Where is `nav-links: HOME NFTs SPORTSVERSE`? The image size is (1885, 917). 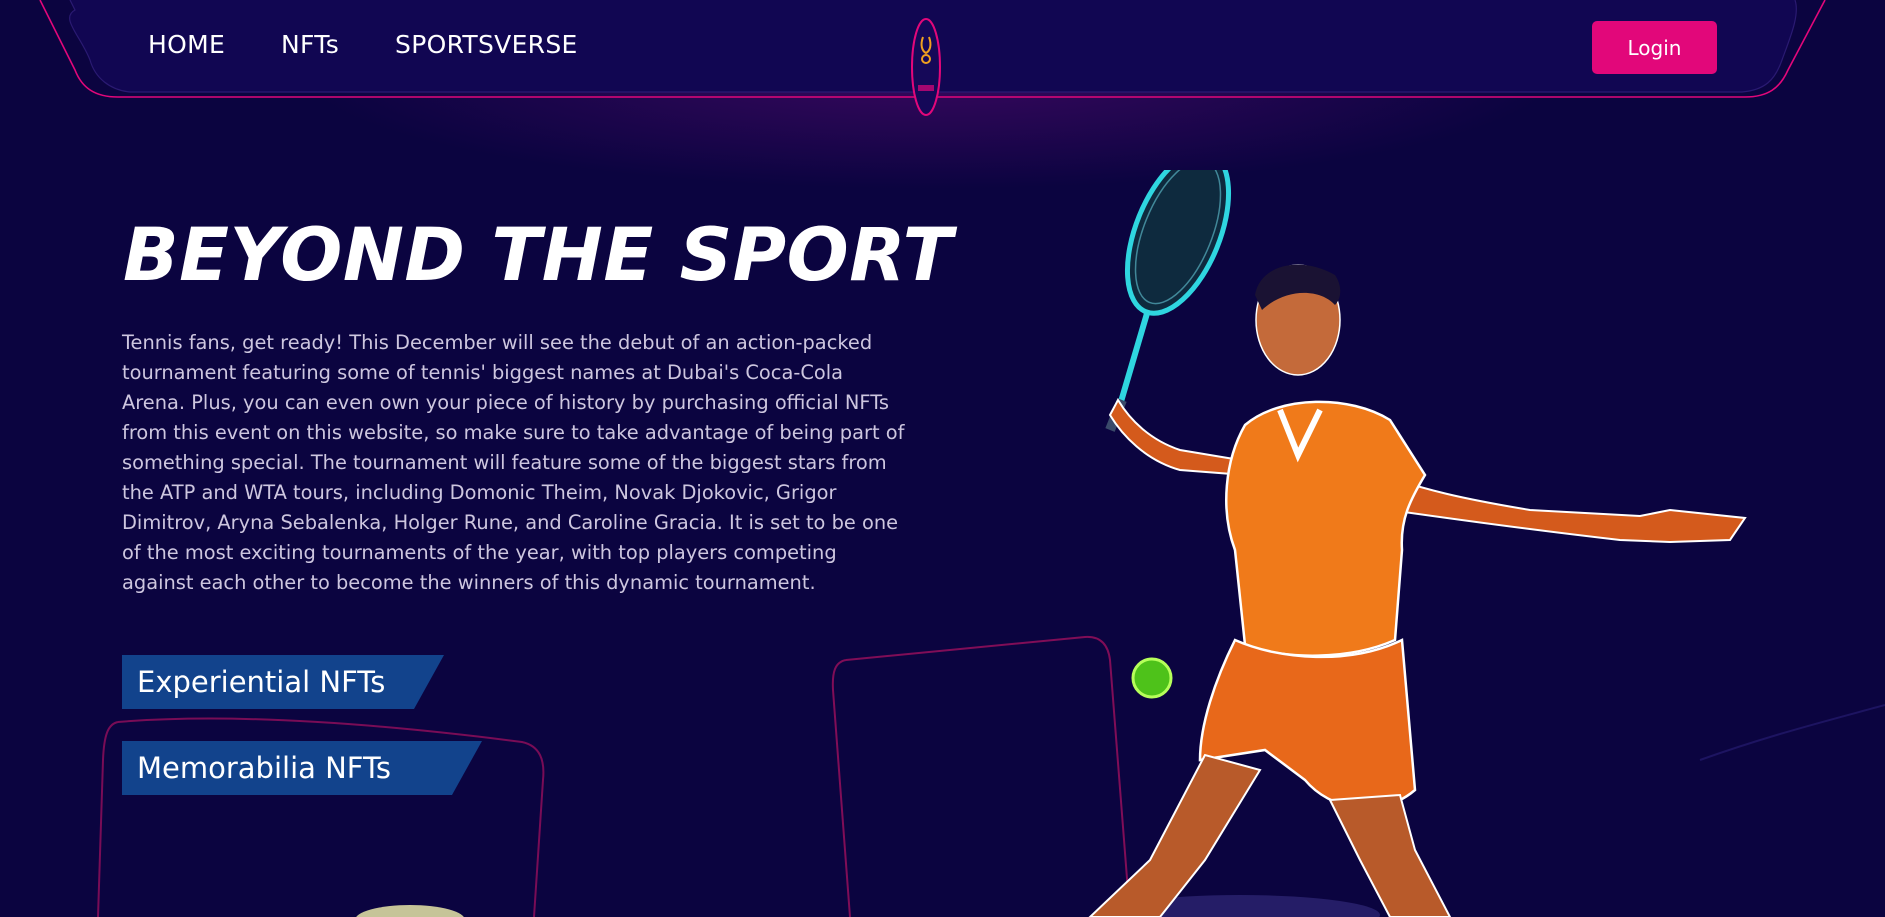 nav-links: HOME NFTs SPORTSVERSE is located at coordinates (363, 44).